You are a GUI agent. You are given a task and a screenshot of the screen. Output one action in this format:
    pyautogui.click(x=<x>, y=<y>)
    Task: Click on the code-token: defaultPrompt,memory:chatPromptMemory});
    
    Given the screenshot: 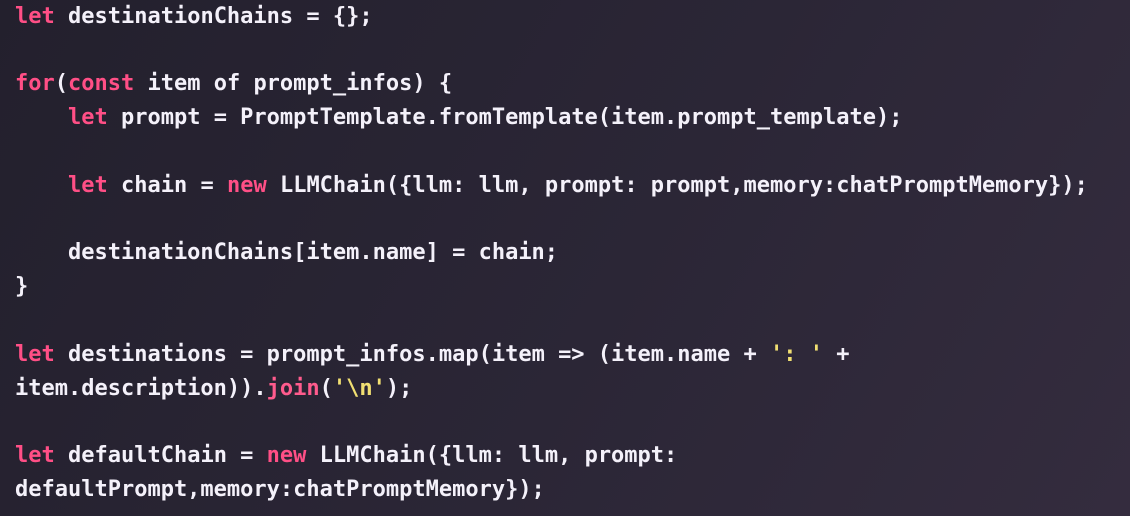 What is the action you would take?
    pyautogui.click(x=280, y=489)
    